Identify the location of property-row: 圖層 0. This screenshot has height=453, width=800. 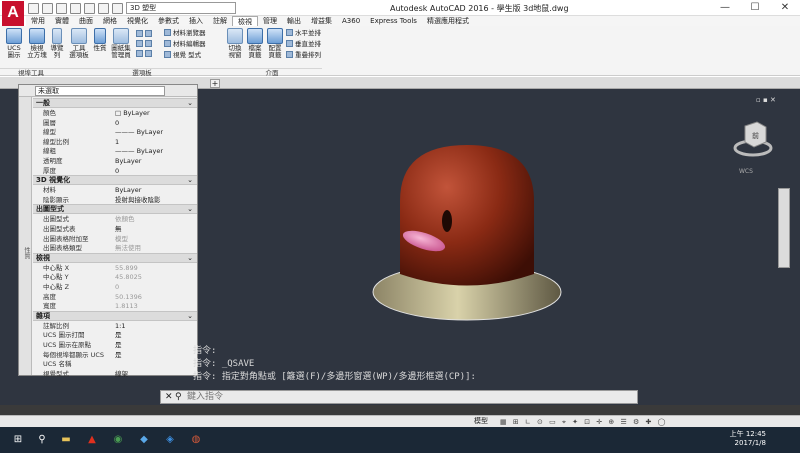
(115, 123).